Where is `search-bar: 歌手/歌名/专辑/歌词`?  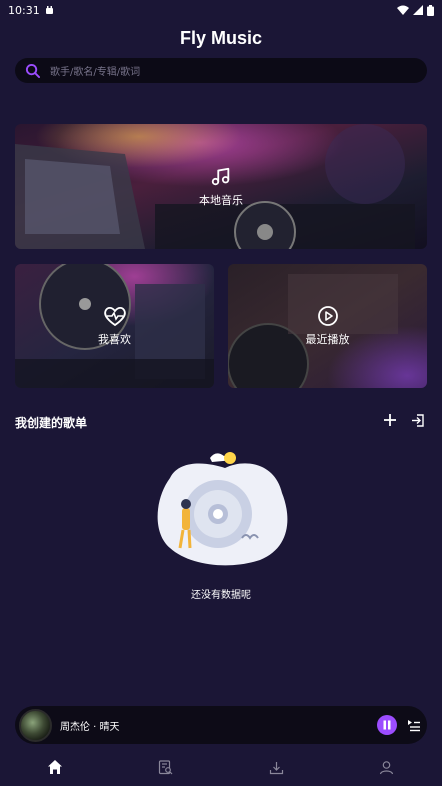
search-bar: 歌手/歌名/专辑/歌词 is located at coordinates (221, 70).